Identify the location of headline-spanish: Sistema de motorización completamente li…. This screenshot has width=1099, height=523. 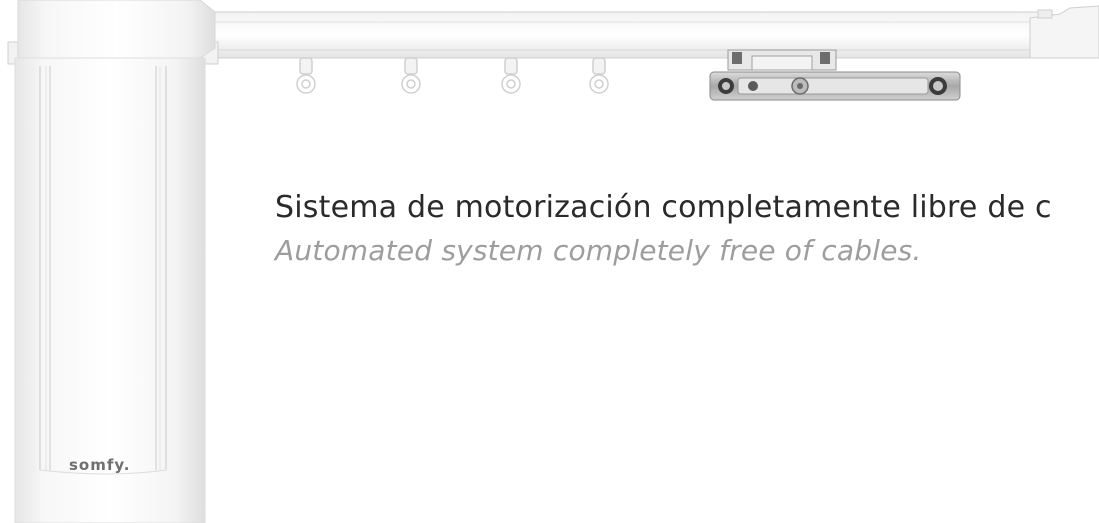
(663, 207).